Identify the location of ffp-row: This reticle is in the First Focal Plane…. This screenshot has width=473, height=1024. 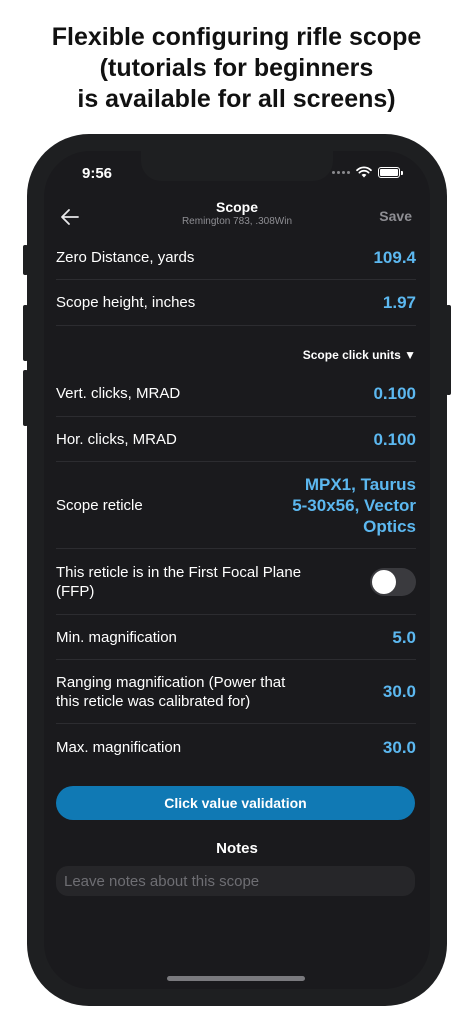
(236, 582).